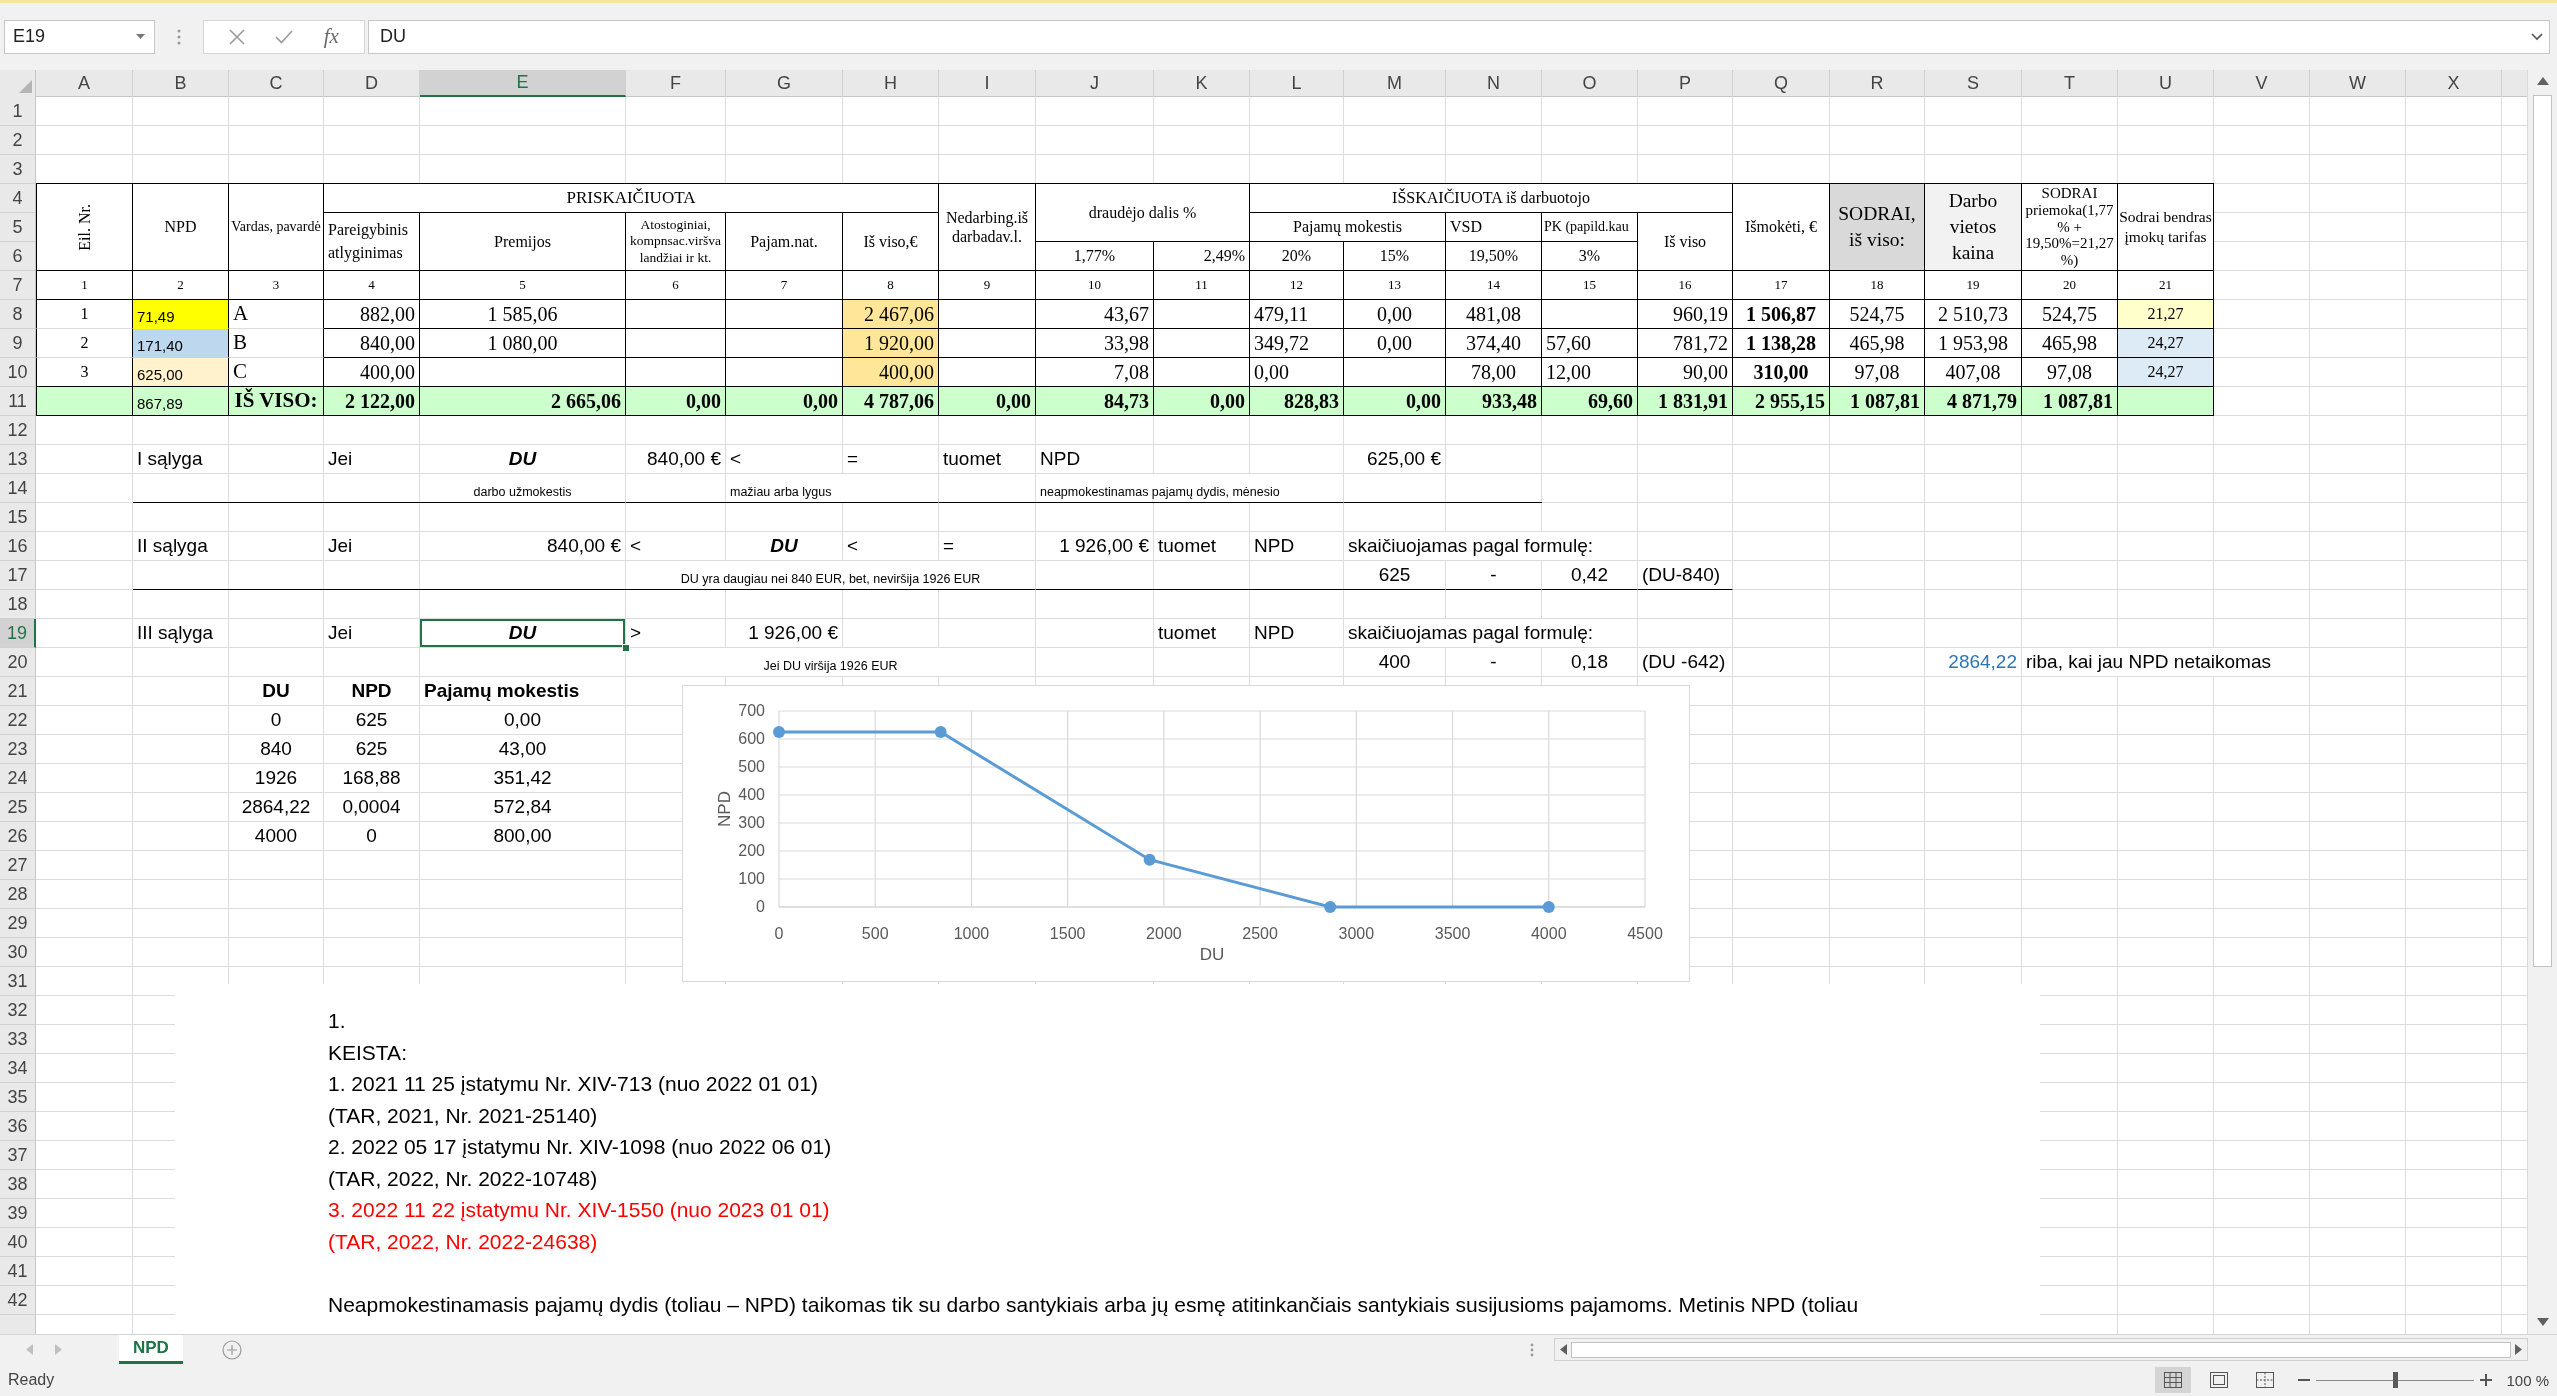 The image size is (2557, 1396). I want to click on axis-tick-label: 2000, so click(1164, 933).